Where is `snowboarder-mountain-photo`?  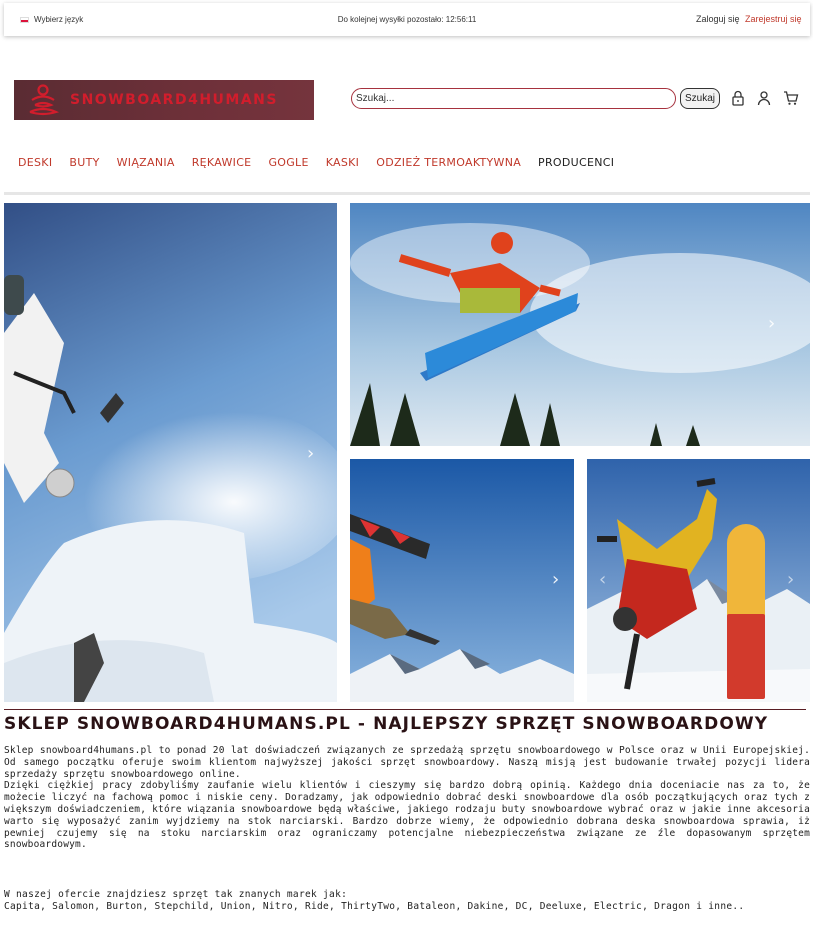
snowboarder-mountain-photo is located at coordinates (462, 580).